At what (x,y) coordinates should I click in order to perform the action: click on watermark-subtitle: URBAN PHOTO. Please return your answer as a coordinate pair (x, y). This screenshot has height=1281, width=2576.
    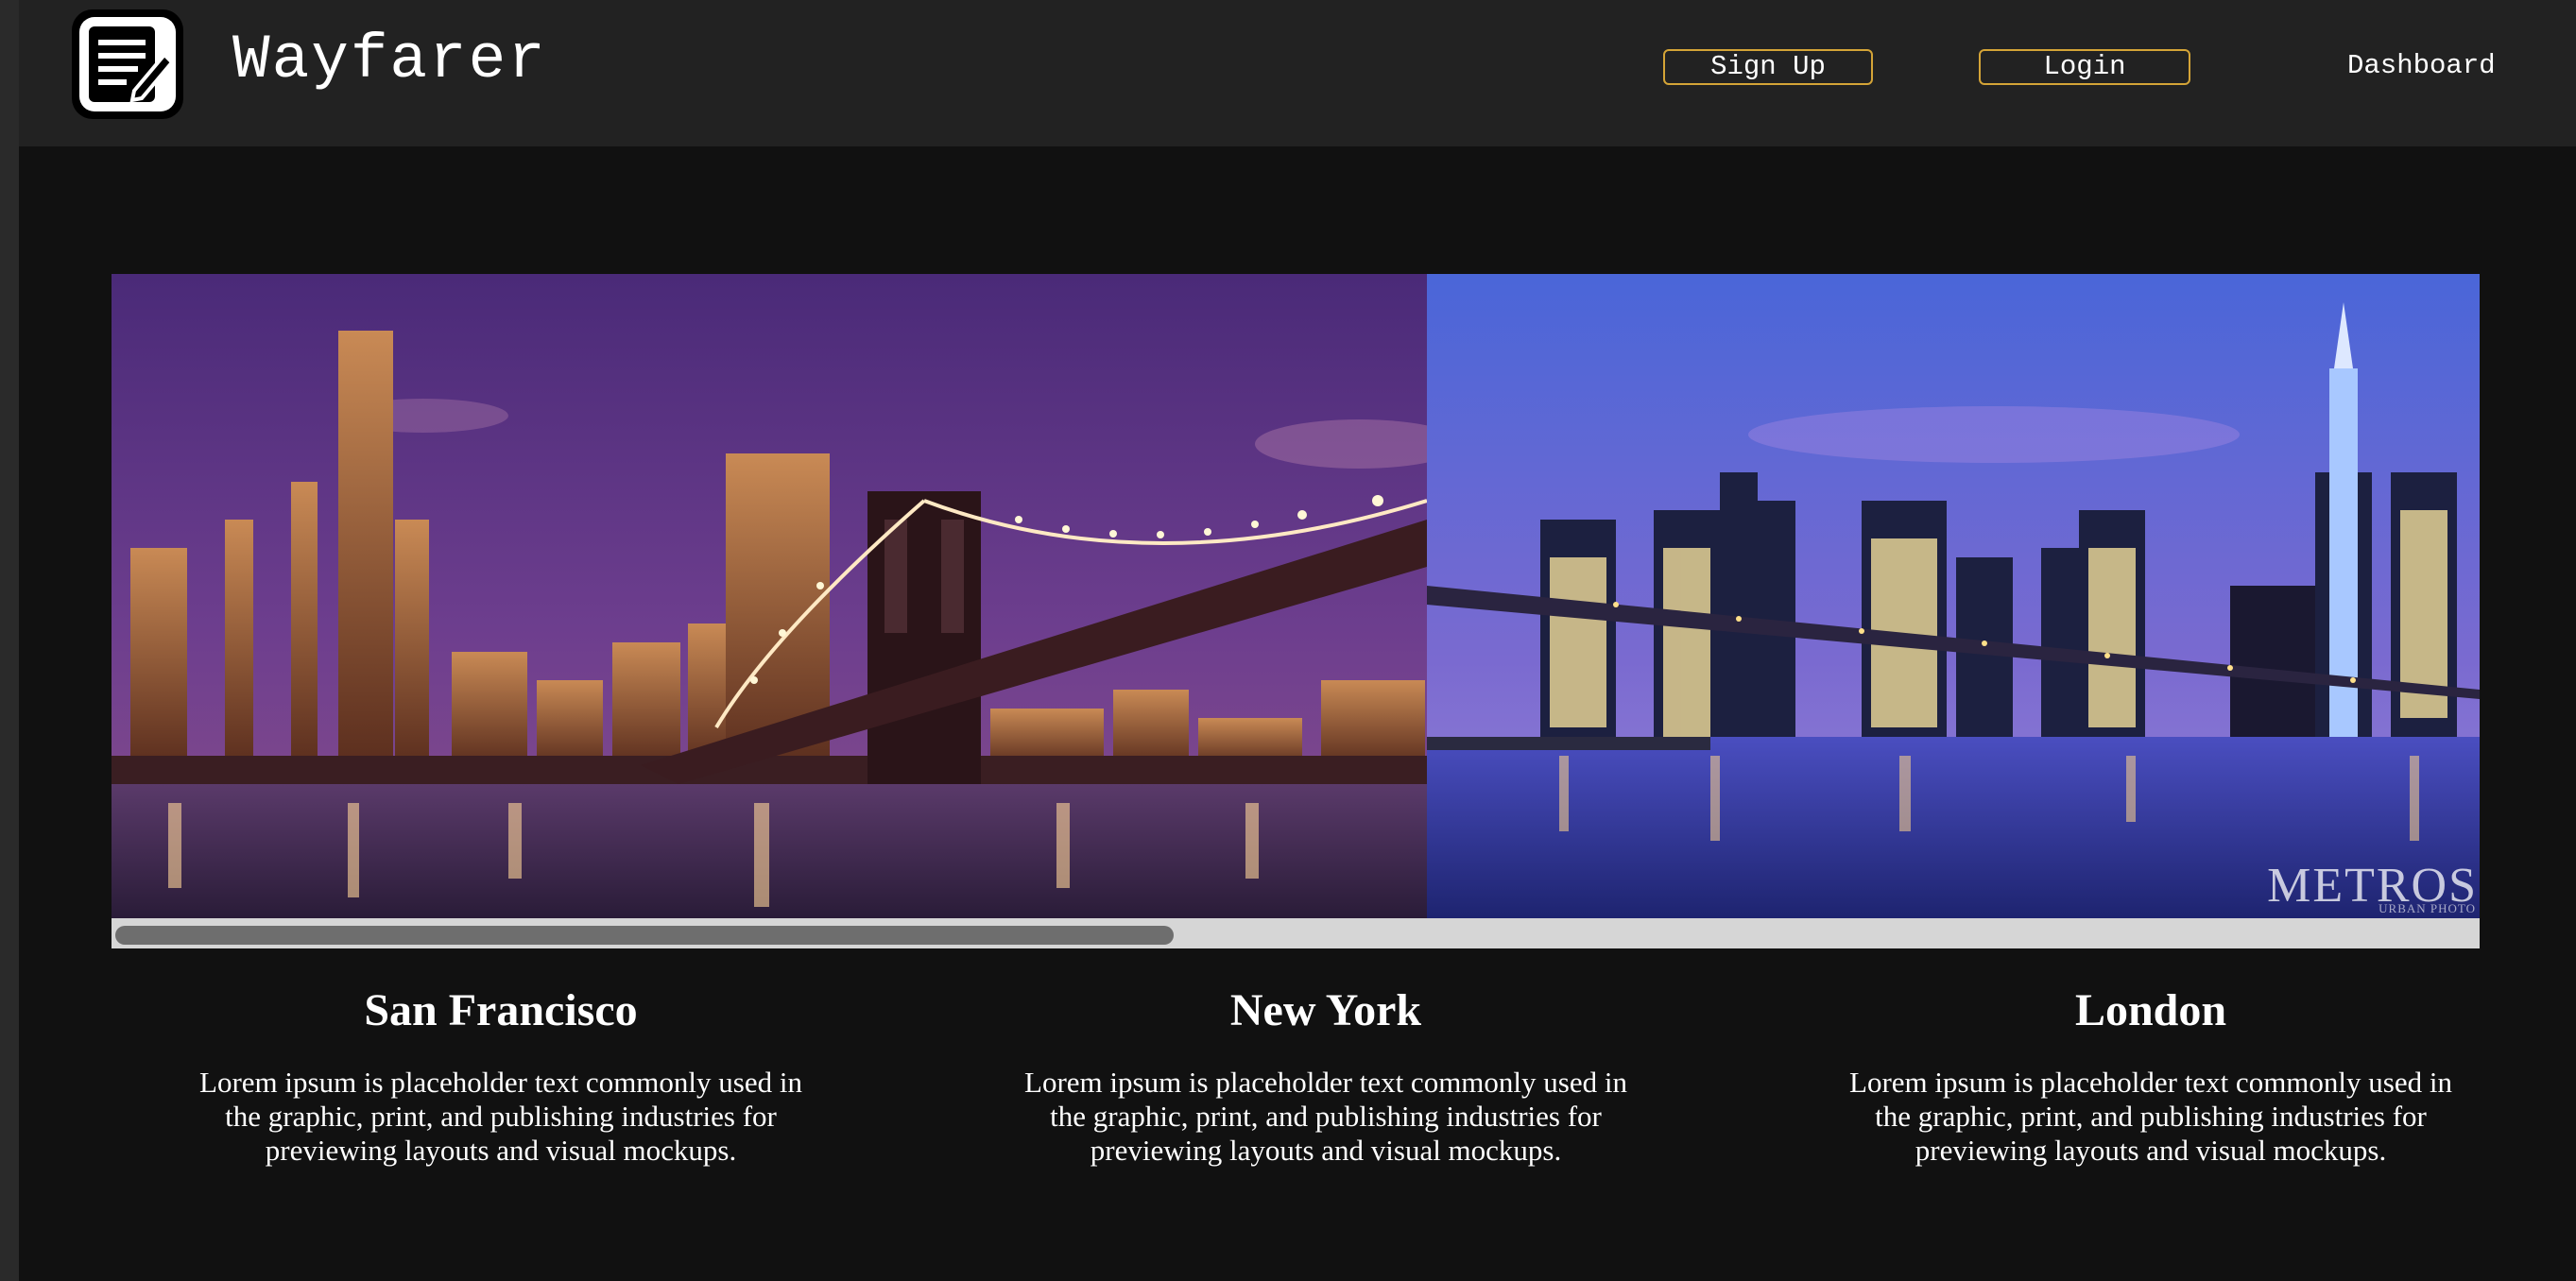
    Looking at the image, I should click on (2427, 908).